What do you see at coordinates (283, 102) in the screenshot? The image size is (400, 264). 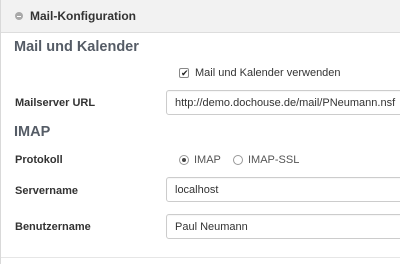 I see `mailserver-url-input` at bounding box center [283, 102].